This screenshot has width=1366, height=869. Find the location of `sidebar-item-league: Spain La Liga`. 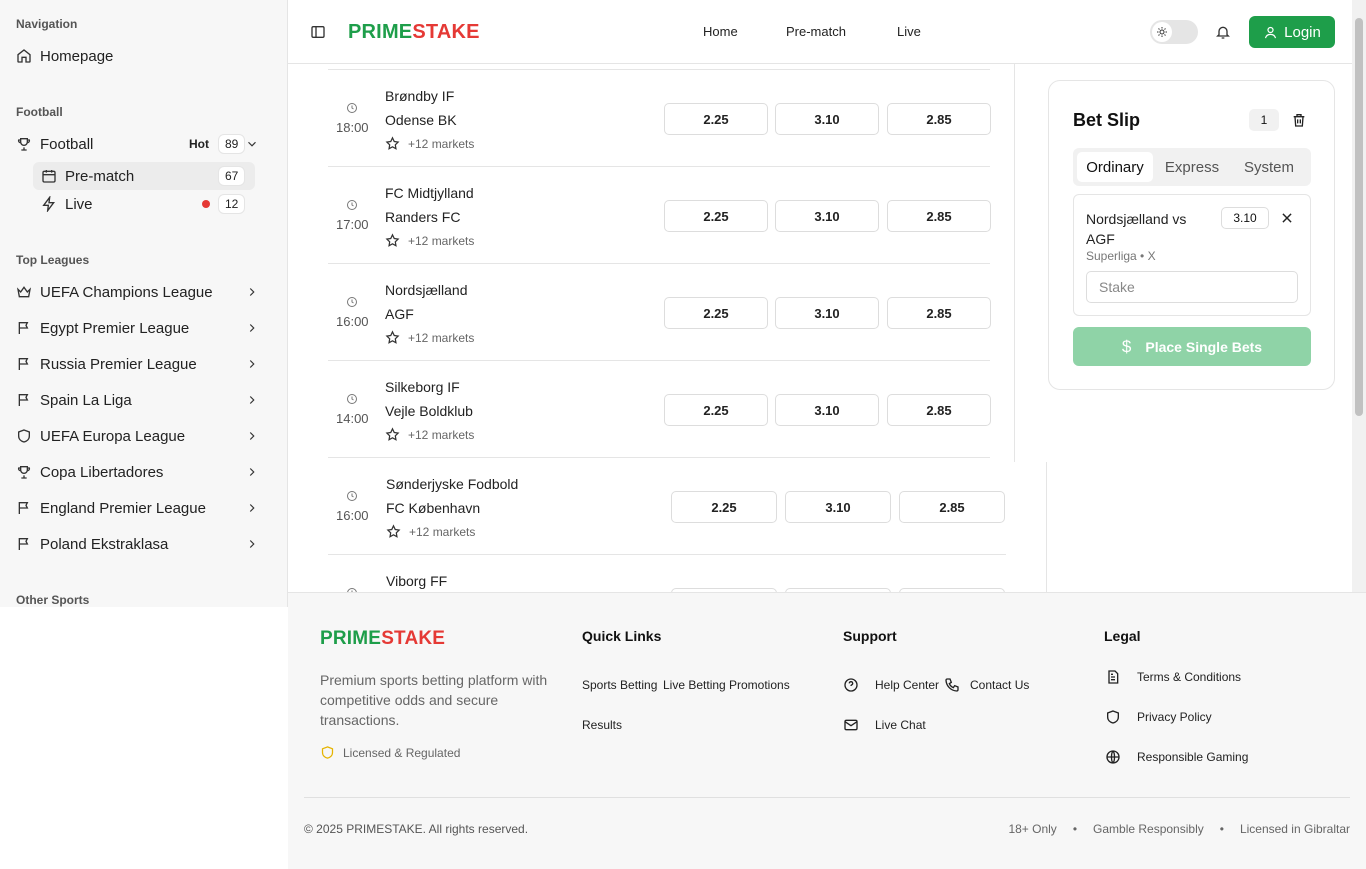

sidebar-item-league: Spain La Liga is located at coordinates (143, 400).